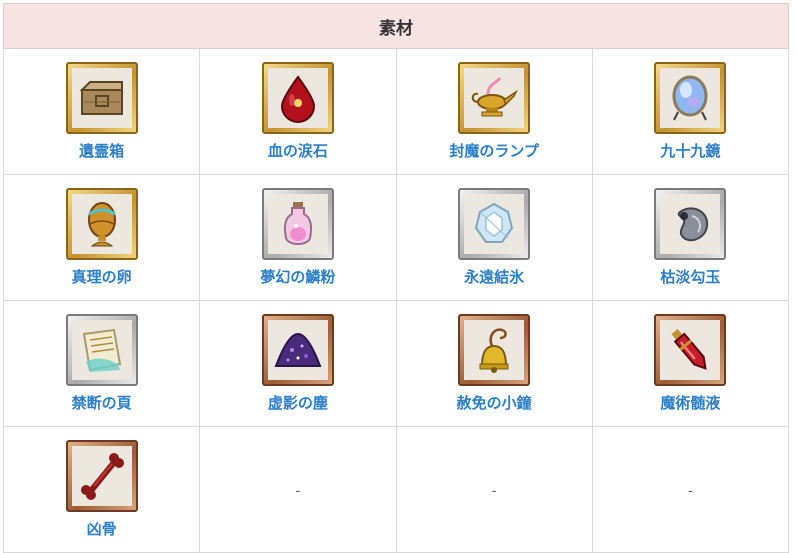  Describe the element at coordinates (690, 402) in the screenshot. I see `material-label: 魔術髄液` at that location.